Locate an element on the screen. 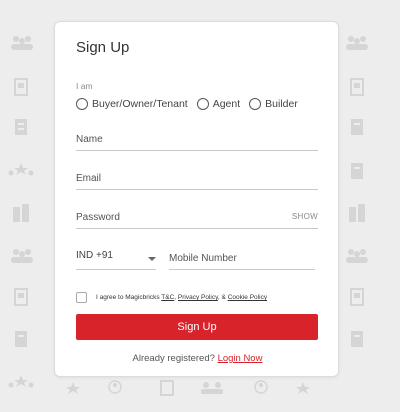 This screenshot has height=412, width=400. mobile-number-field is located at coordinates (242, 258).